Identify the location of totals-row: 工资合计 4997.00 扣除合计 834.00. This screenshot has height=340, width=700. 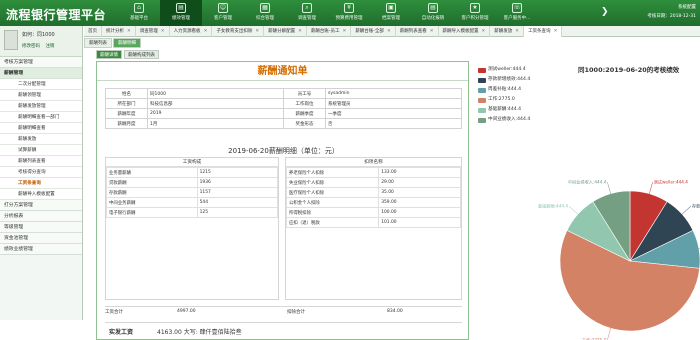
(283, 312).